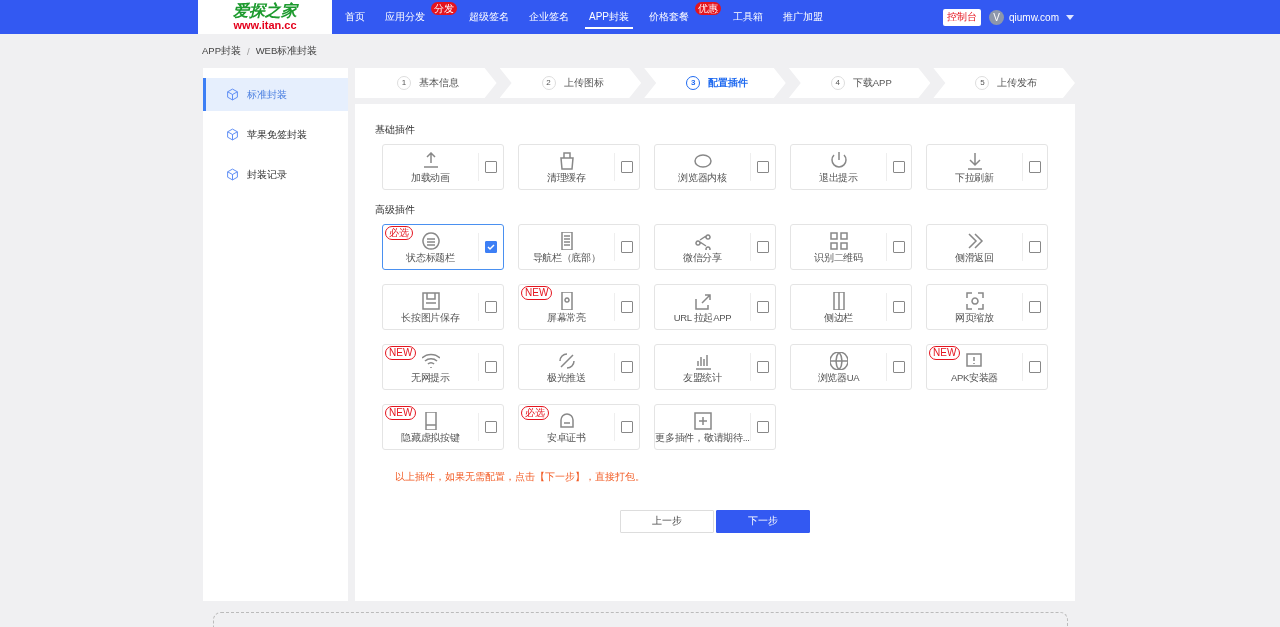 Image resolution: width=1280 pixels, height=627 pixels. I want to click on sidebar-item: 标准封装, so click(275, 94).